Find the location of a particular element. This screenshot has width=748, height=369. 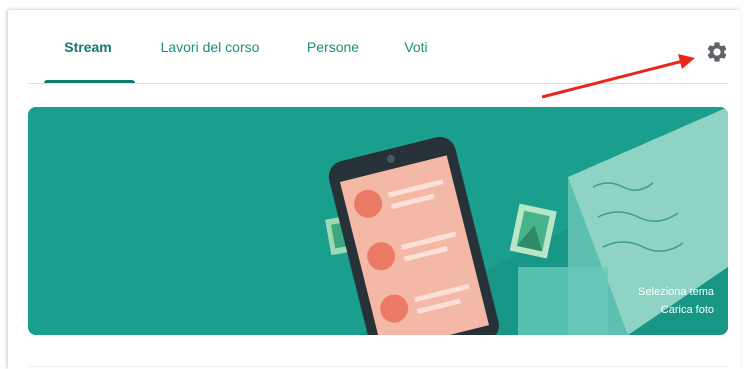

tab-lavori-del-corso: Lavori del corso is located at coordinates (210, 47).